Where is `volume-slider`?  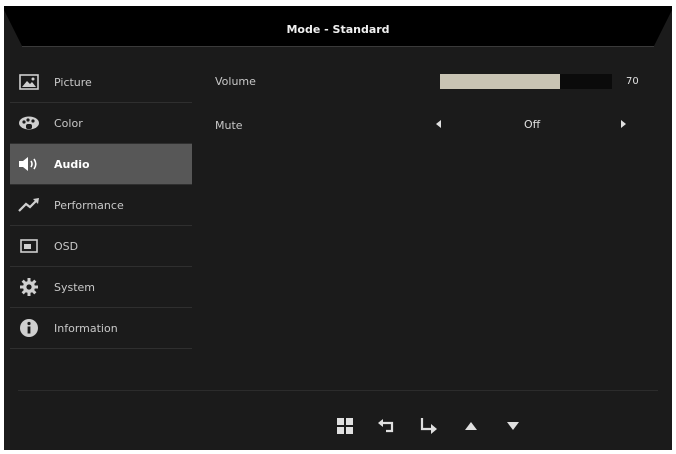 volume-slider is located at coordinates (526, 81).